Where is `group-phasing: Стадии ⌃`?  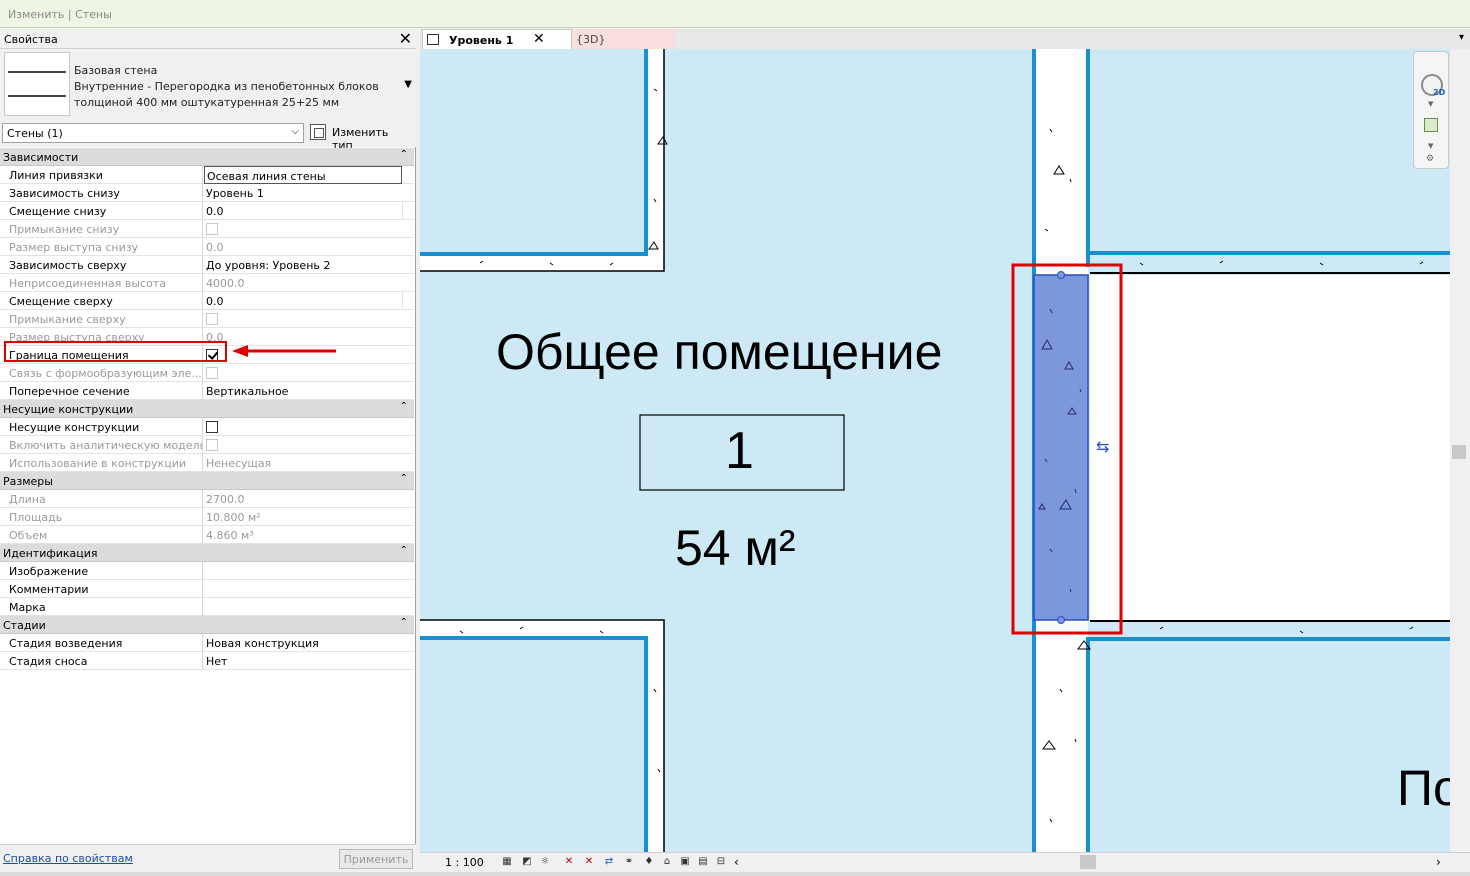 group-phasing: Стадии ⌃ is located at coordinates (207, 625).